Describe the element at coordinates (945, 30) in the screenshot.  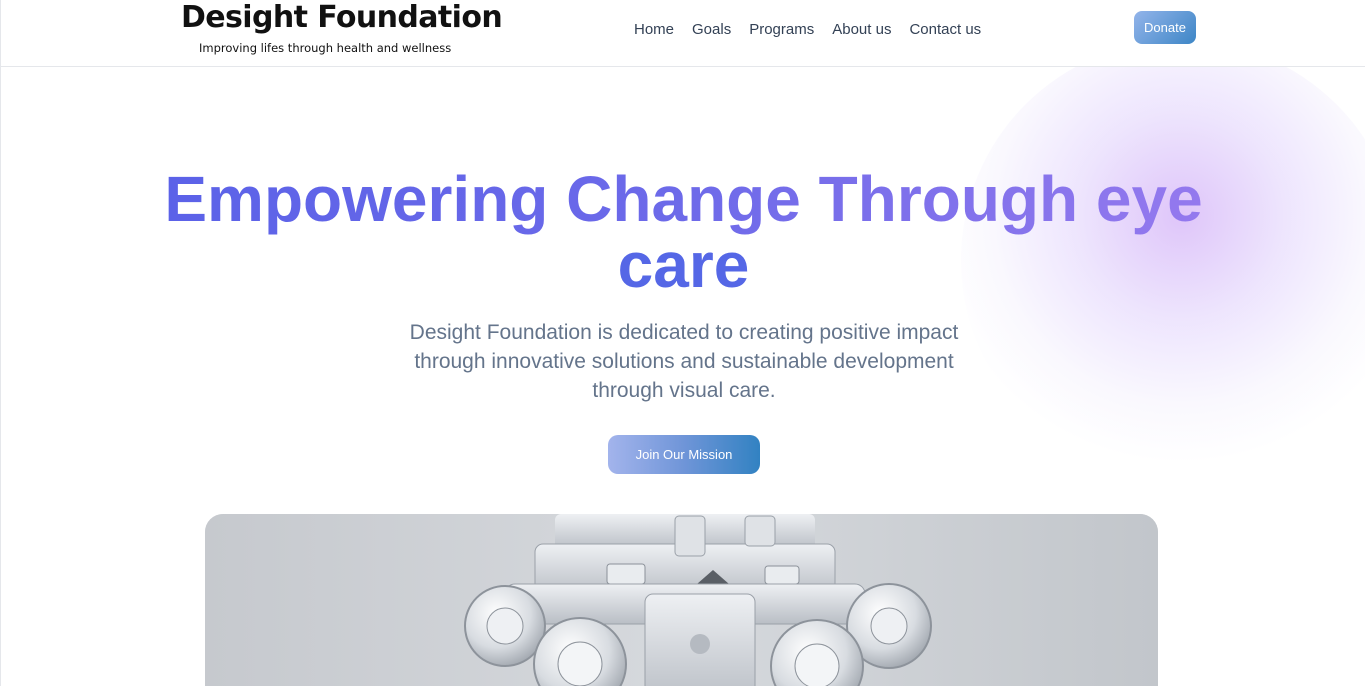
I see `nav-contact-us: Contact us` at that location.